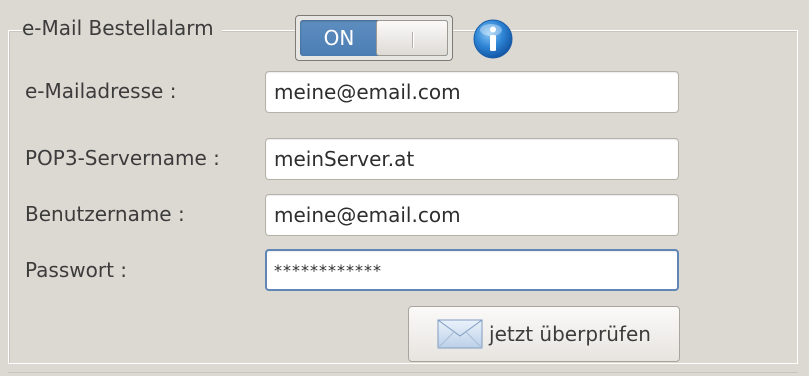 The image size is (809, 376). Describe the element at coordinates (570, 334) in the screenshot. I see `check-now-label: jetzt überprüfen` at that location.